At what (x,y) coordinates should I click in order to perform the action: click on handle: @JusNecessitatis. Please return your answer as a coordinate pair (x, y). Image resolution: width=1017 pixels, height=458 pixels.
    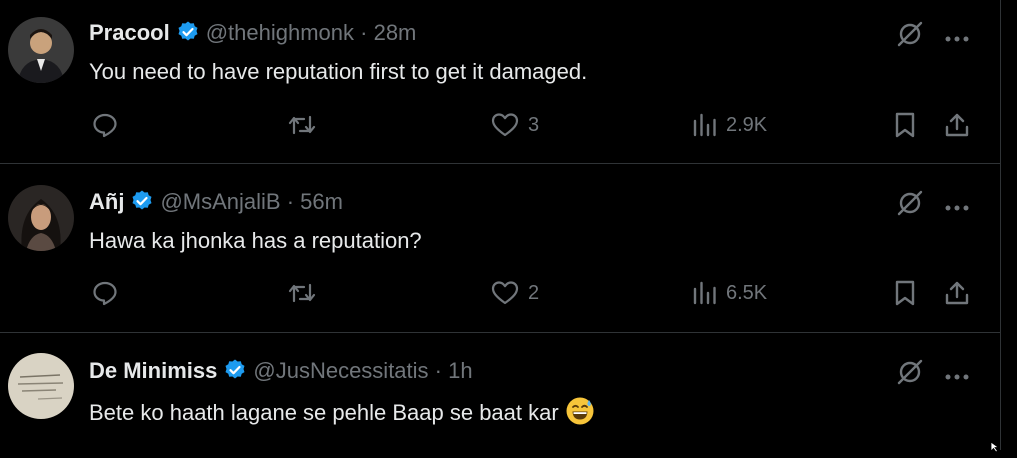
    Looking at the image, I should click on (340, 370).